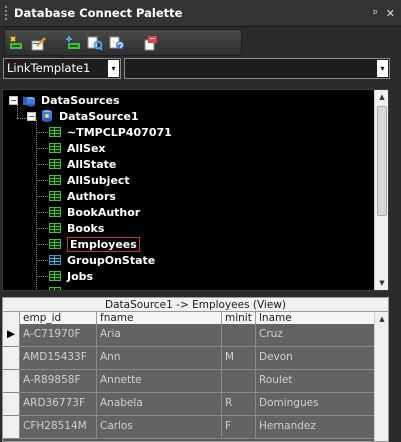 Image resolution: width=401 pixels, height=442 pixels. Describe the element at coordinates (47, 116) in the screenshot. I see `database-icon` at that location.